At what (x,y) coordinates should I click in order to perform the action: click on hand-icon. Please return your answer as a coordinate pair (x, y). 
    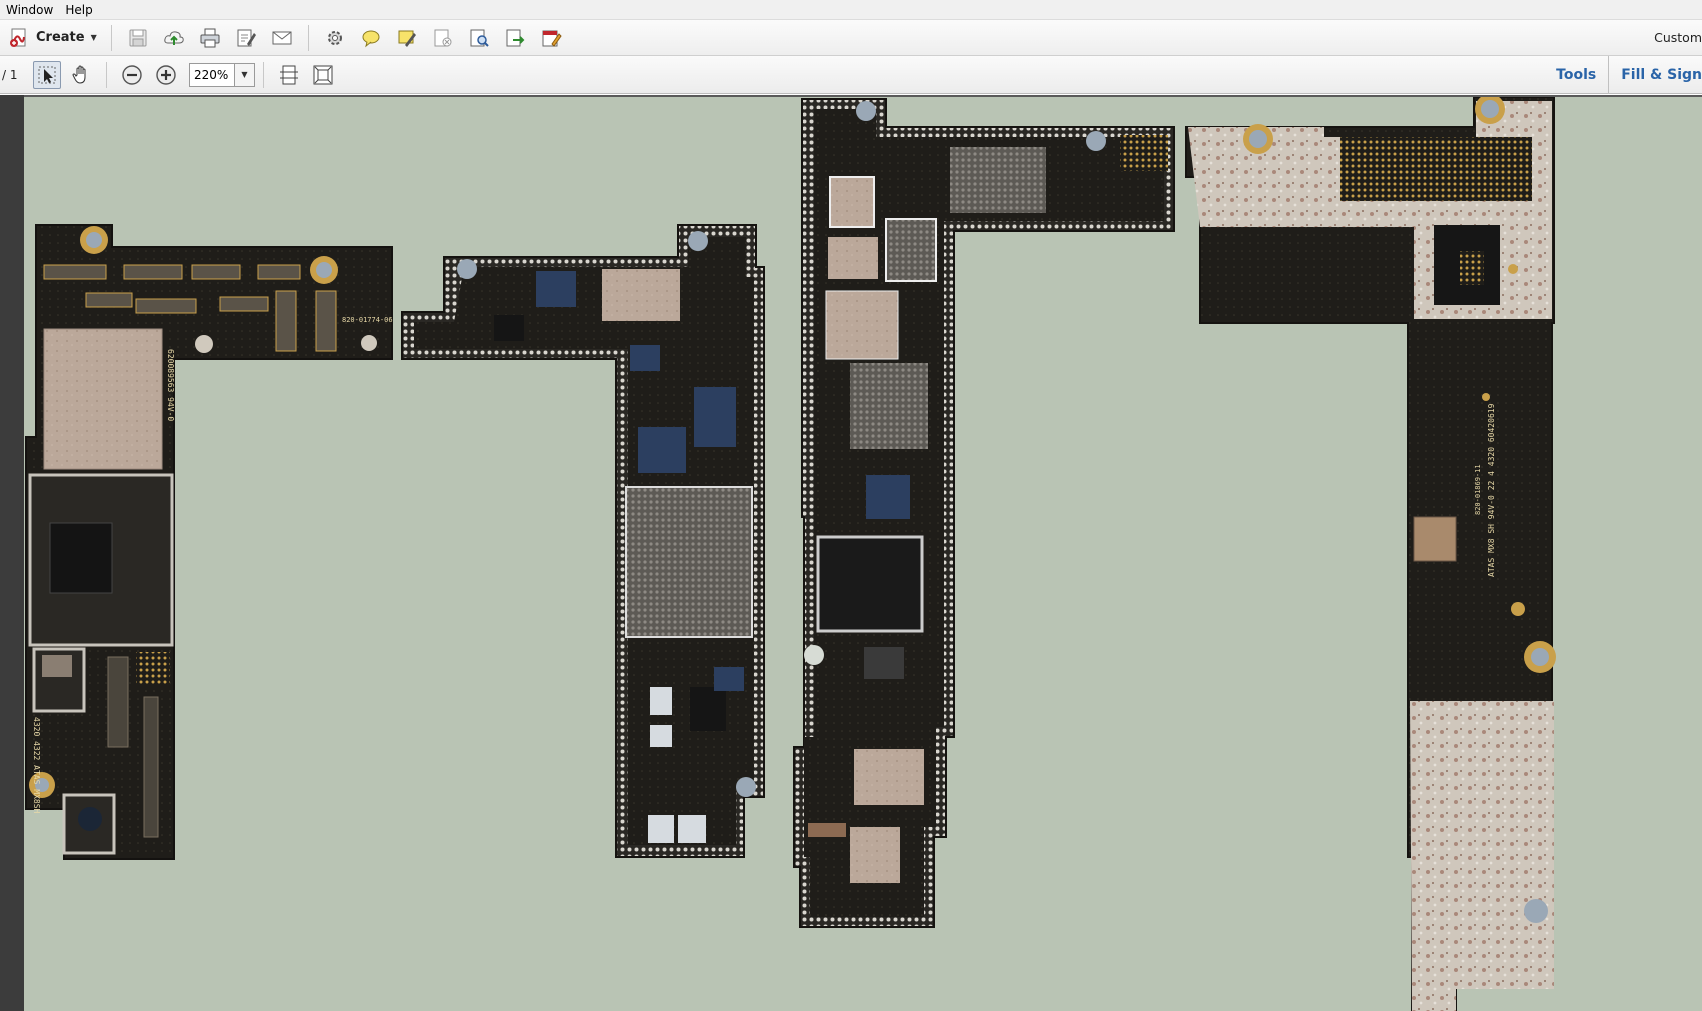
    Looking at the image, I should click on (79, 74).